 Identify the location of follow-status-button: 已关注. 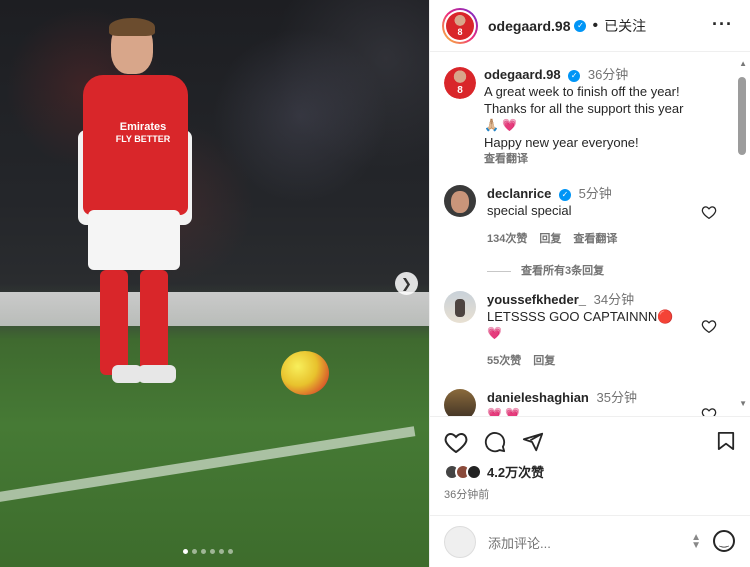
(625, 26).